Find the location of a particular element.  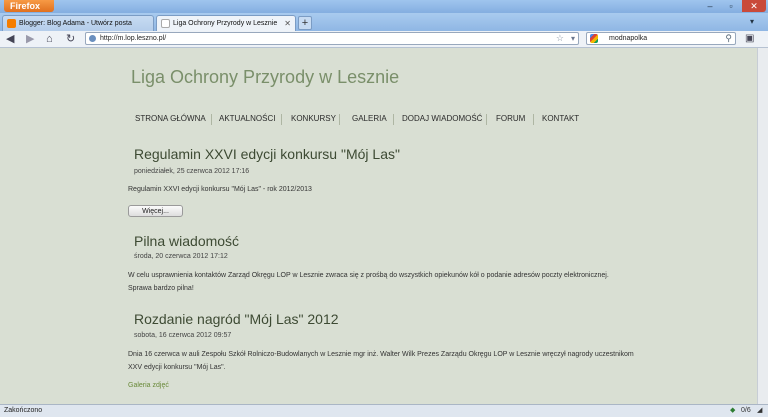

maximize-icon: ▫ is located at coordinates (731, 6).